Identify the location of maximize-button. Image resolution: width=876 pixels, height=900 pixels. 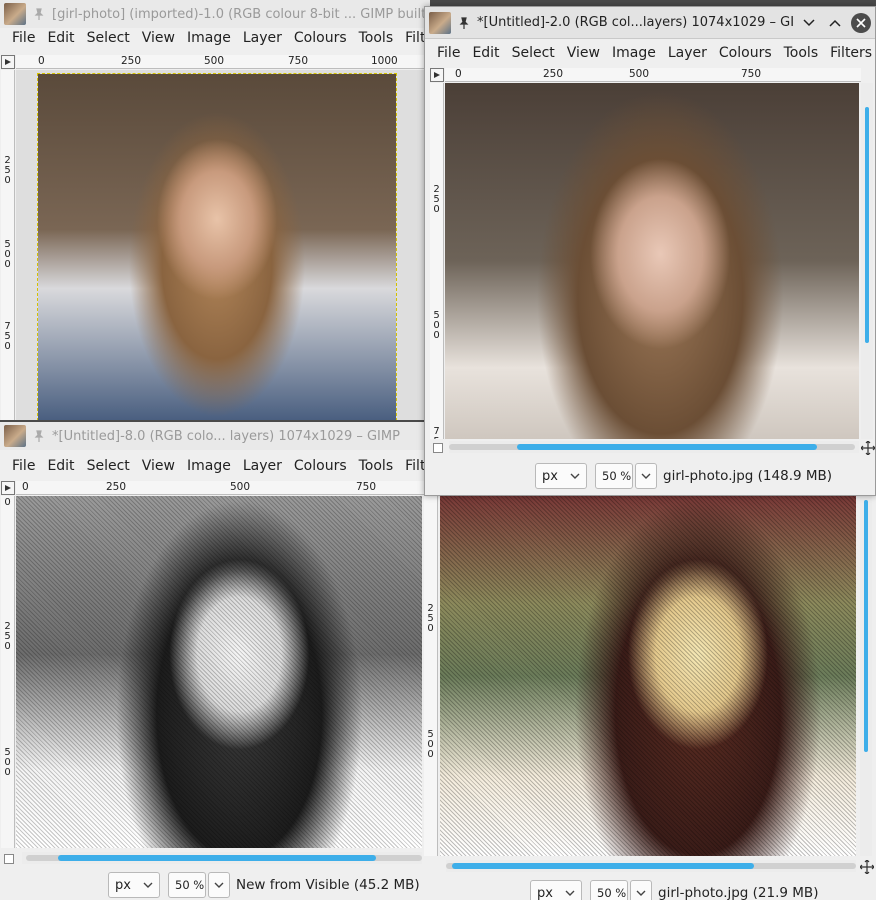
(835, 23).